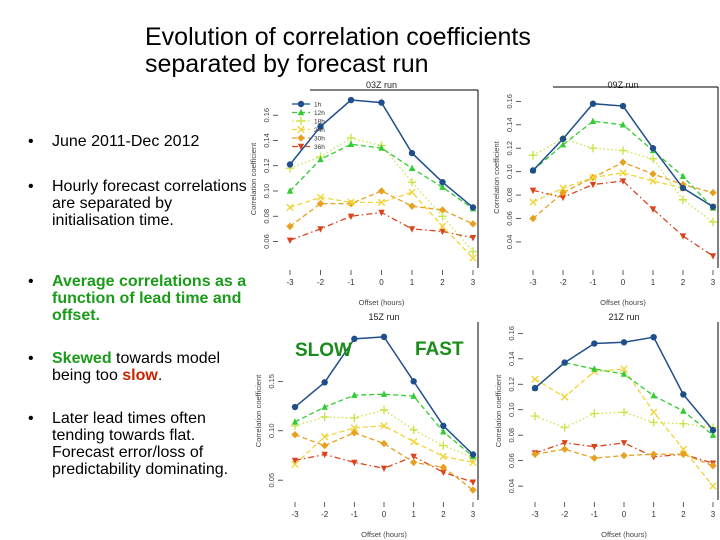  Describe the element at coordinates (319, 147) in the screenshot. I see `legend-label: 36h` at that location.